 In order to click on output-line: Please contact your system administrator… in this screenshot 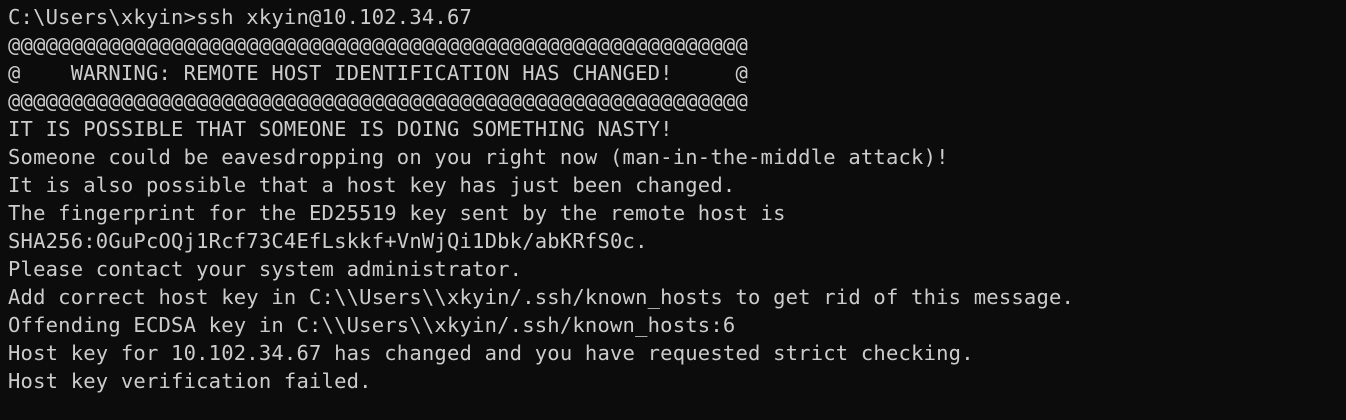, I will do `click(265, 269)`.